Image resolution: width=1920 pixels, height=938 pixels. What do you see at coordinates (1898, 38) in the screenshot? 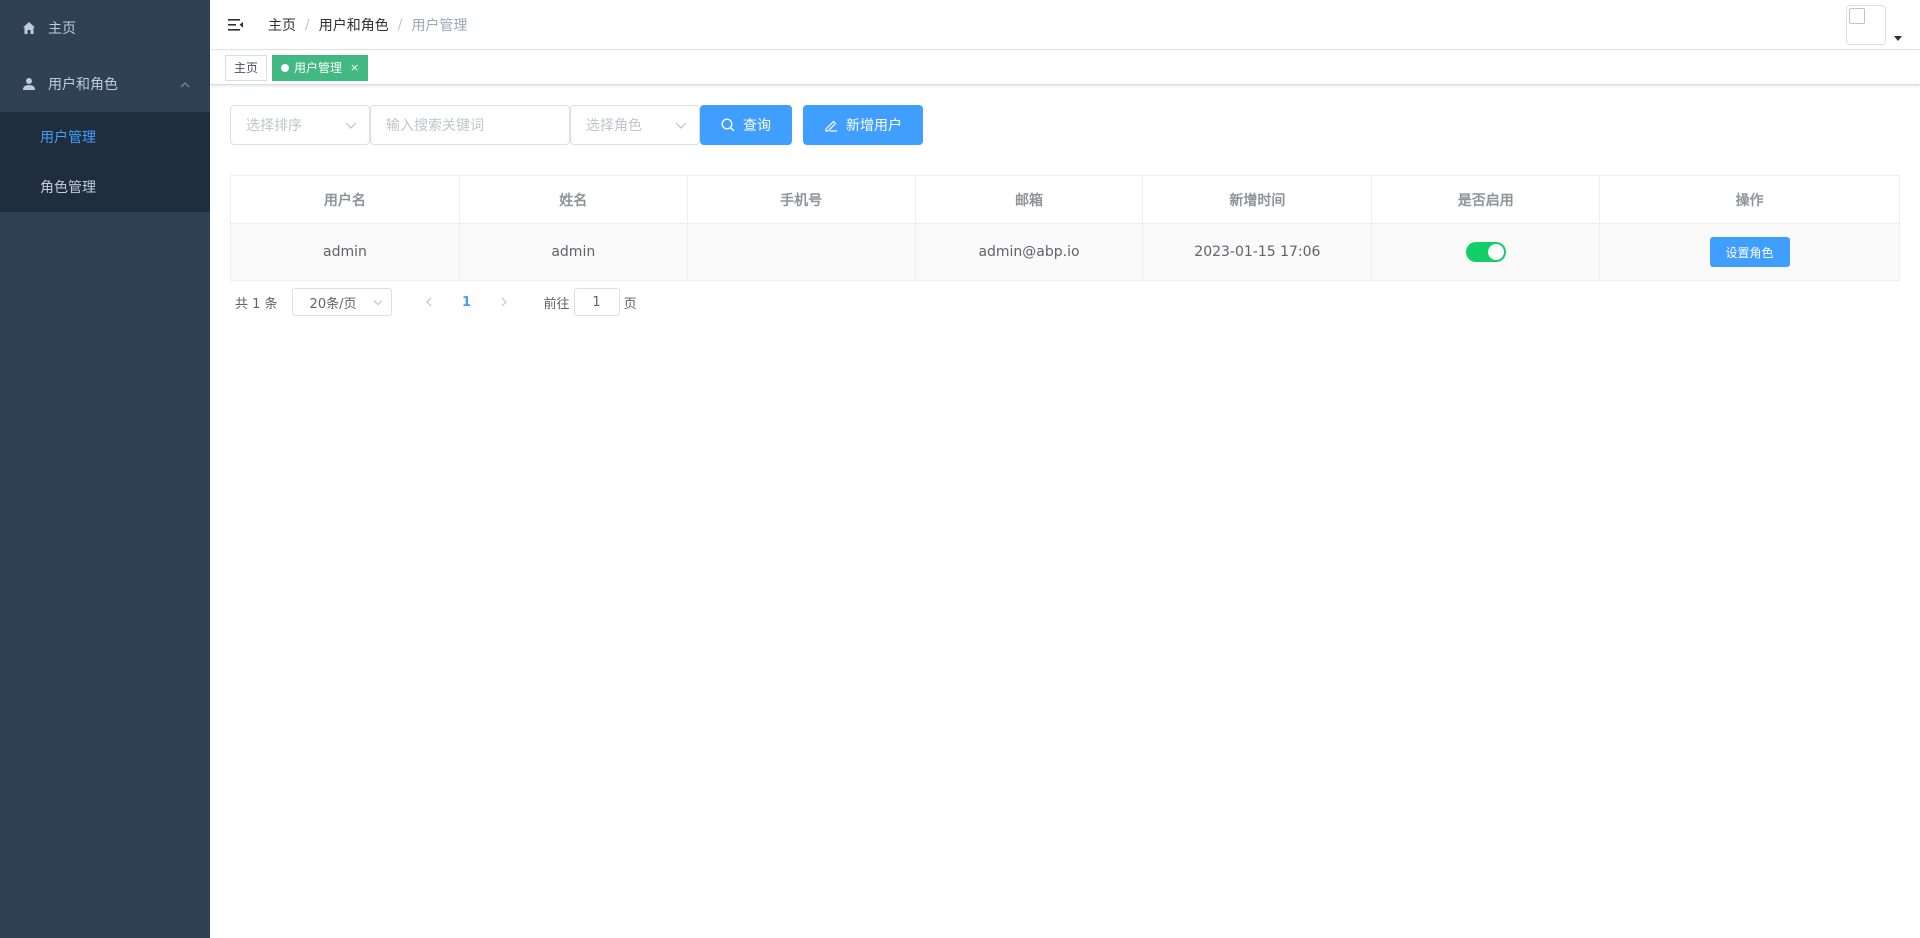
I see `caret-down-icon` at bounding box center [1898, 38].